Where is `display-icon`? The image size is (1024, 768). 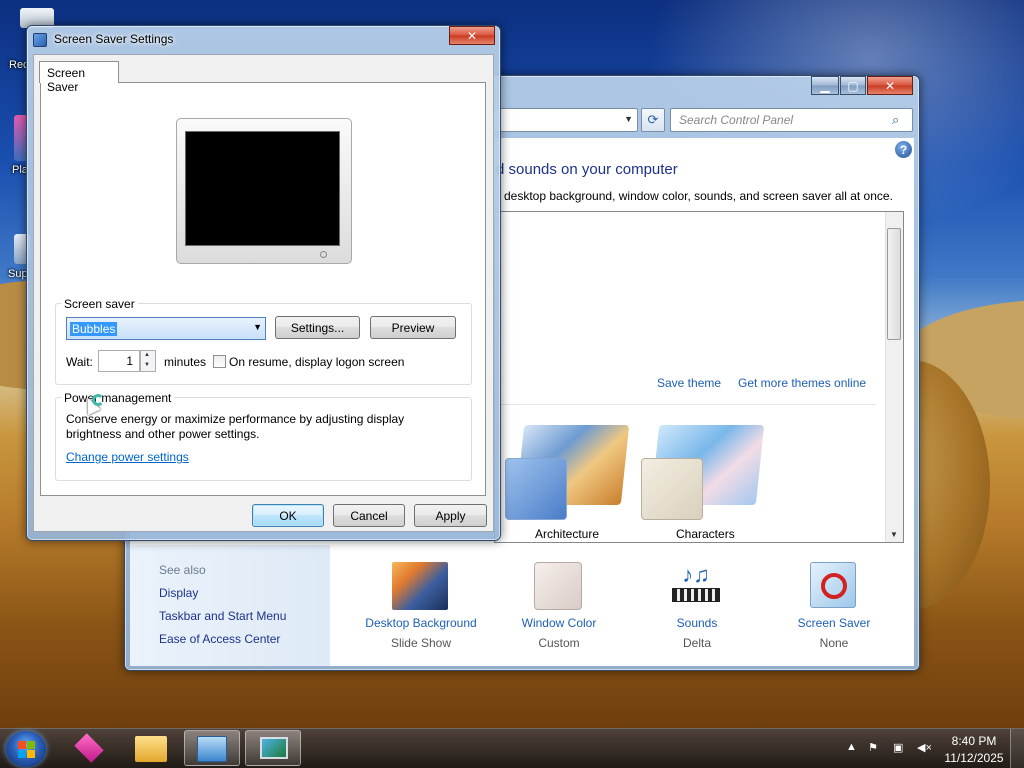
display-icon is located at coordinates (274, 748).